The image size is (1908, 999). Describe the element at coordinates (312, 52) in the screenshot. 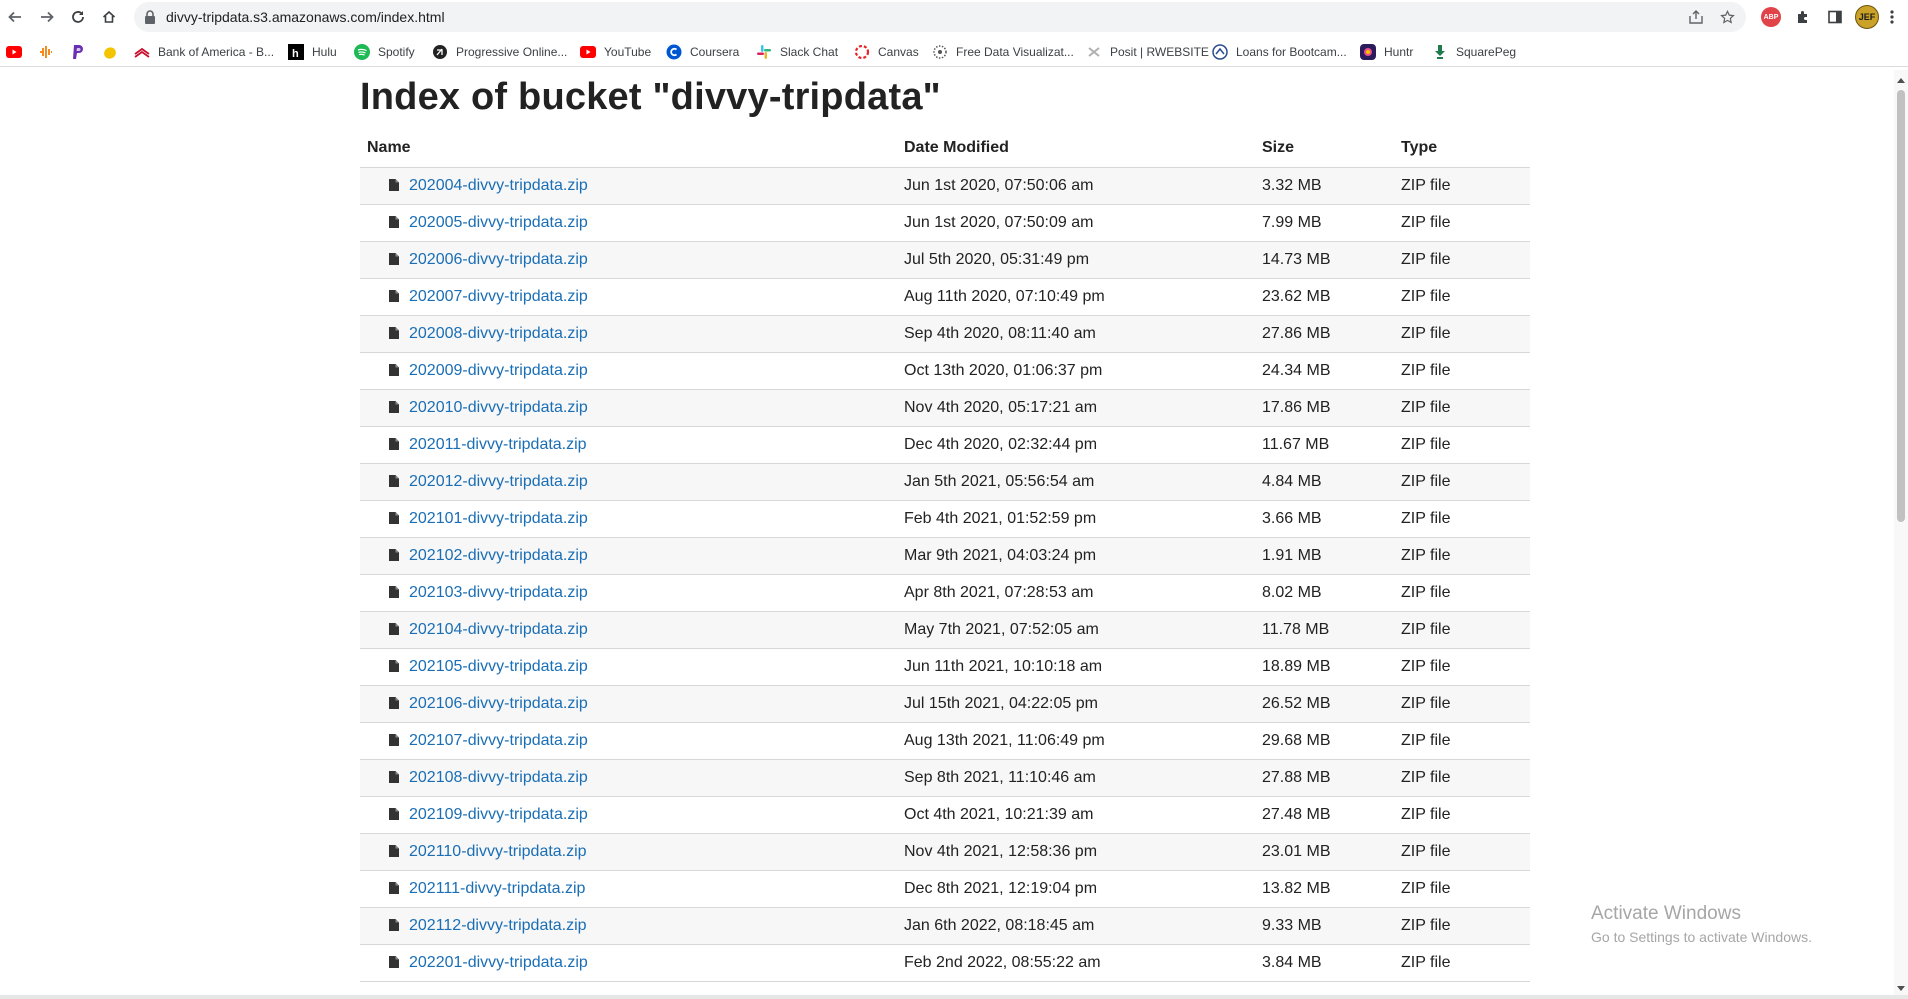

I see `bookmark-hulu: h Hulu` at that location.